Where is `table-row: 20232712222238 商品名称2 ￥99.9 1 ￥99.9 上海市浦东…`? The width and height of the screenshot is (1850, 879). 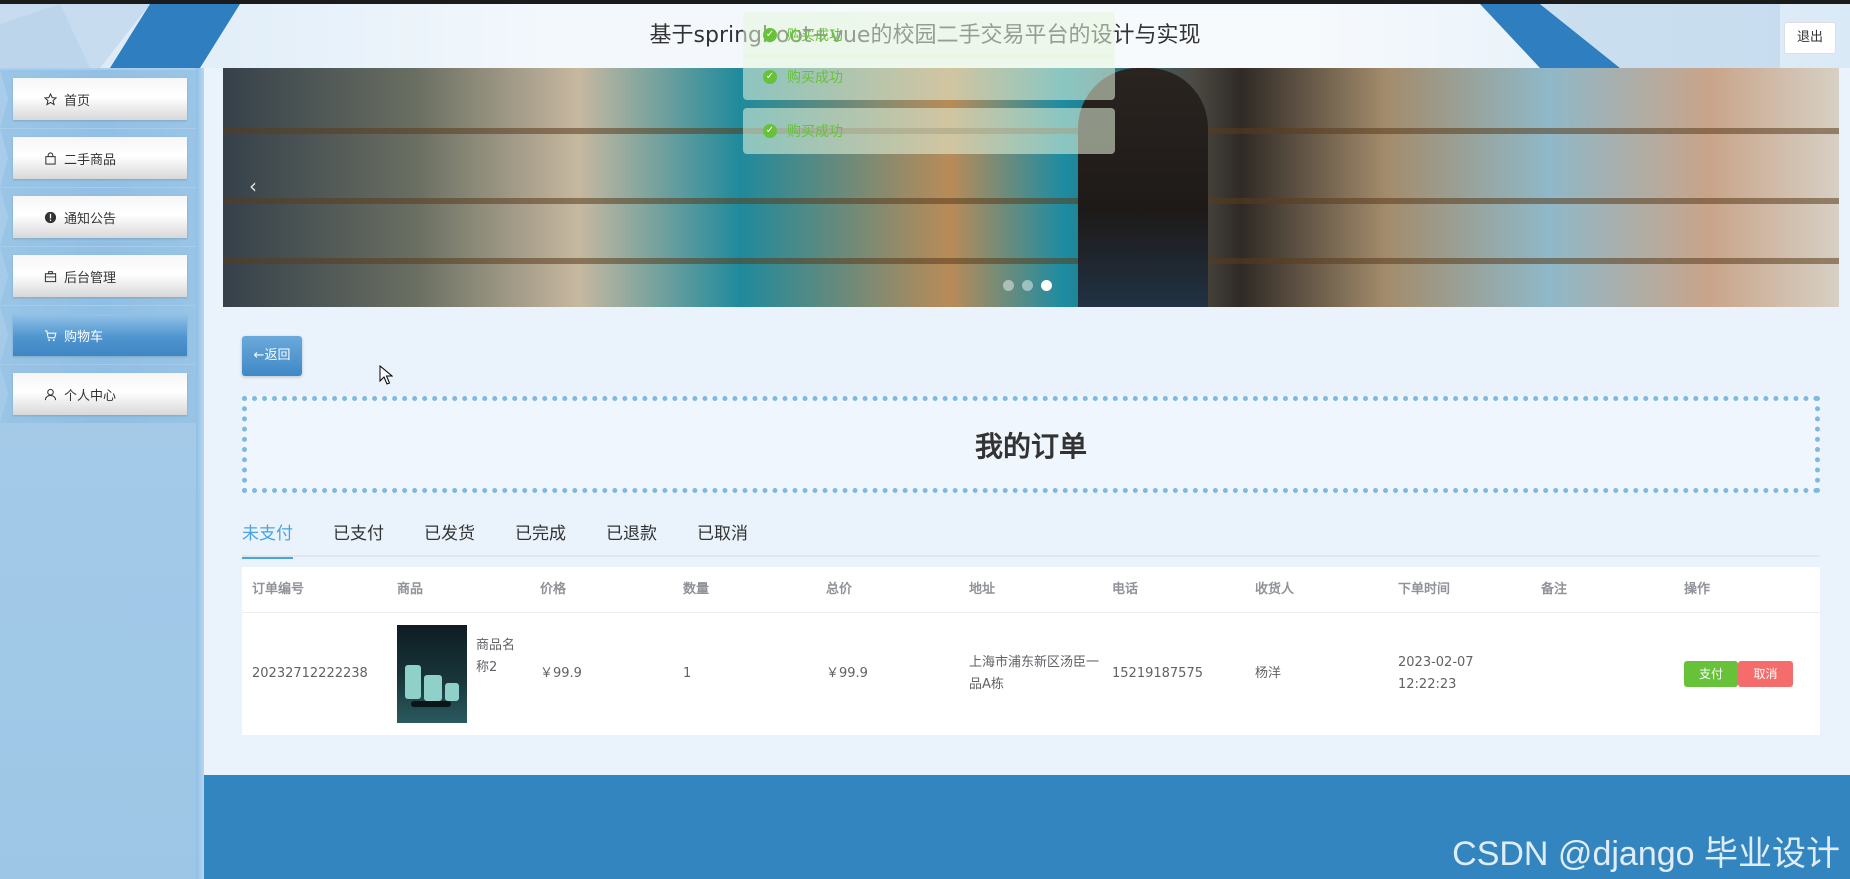
table-row: 20232712222238 商品名称2 ￥99.9 1 ￥99.9 上海市浦东… is located at coordinates (1031, 674).